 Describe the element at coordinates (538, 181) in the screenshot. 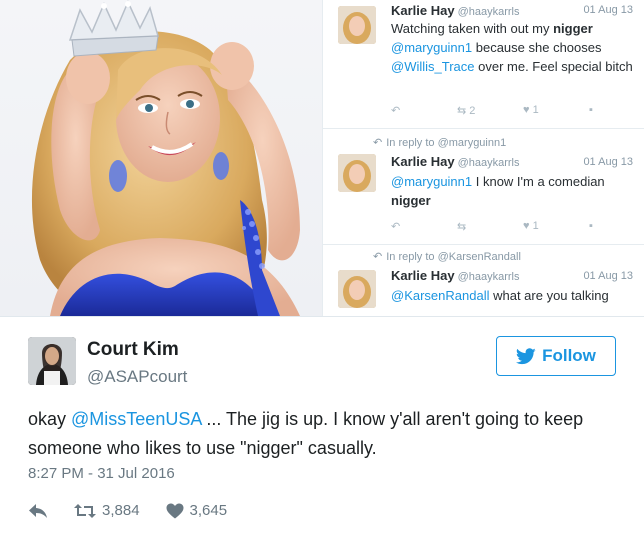

I see `text-segment: I know I'm a comedian` at that location.